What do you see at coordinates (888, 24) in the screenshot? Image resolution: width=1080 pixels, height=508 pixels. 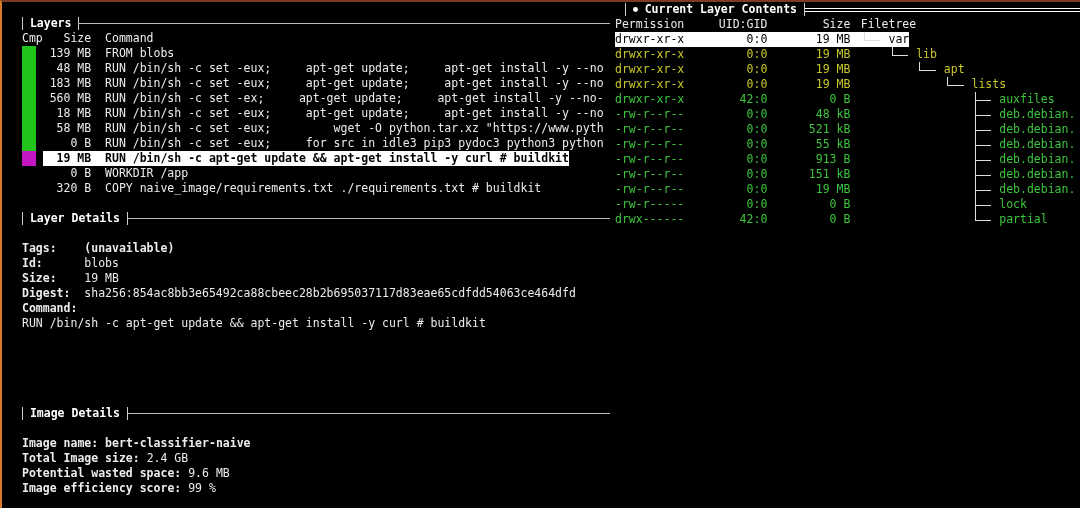 I see `column-header: Filetree` at bounding box center [888, 24].